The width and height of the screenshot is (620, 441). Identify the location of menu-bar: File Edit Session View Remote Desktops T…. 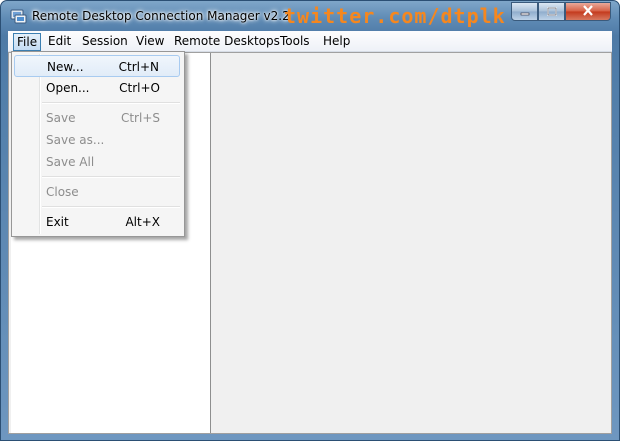
(310, 41).